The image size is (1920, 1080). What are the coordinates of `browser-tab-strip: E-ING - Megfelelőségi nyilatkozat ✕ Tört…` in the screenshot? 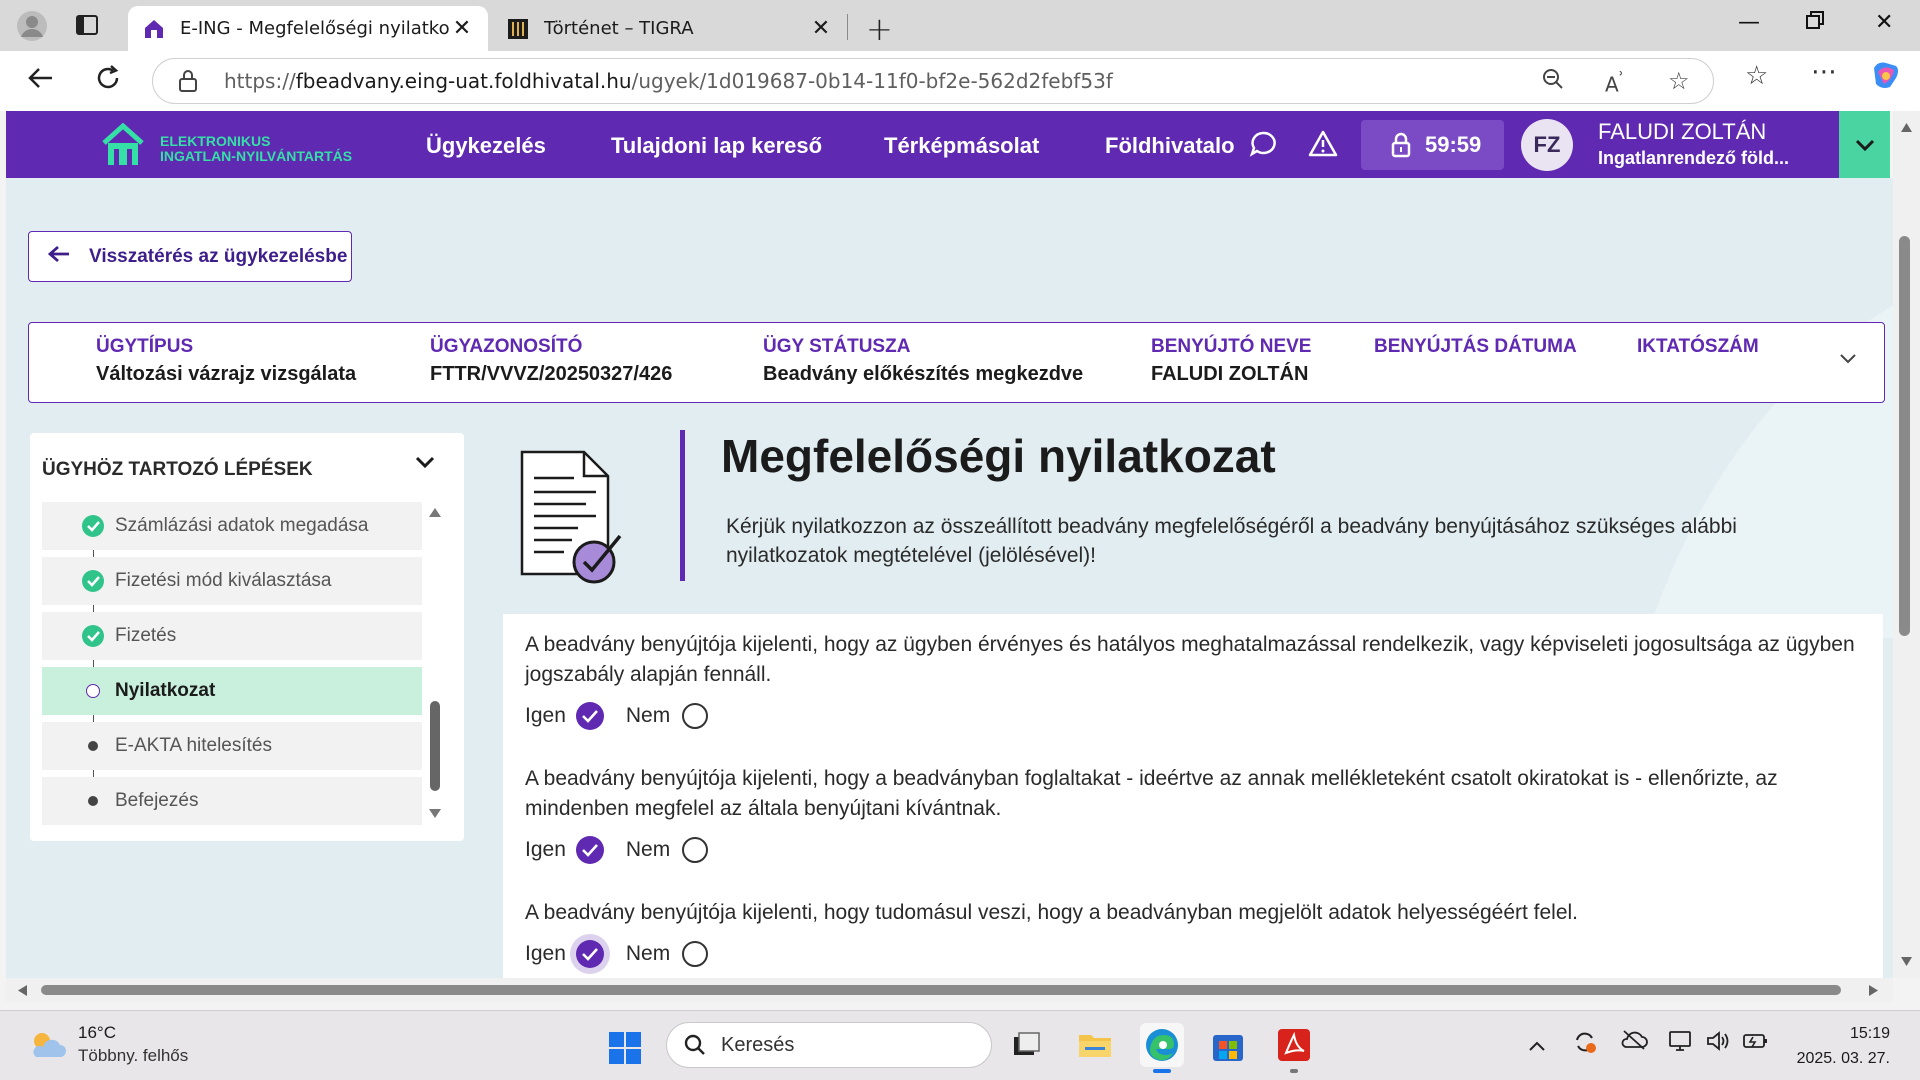 It's located at (960, 25).